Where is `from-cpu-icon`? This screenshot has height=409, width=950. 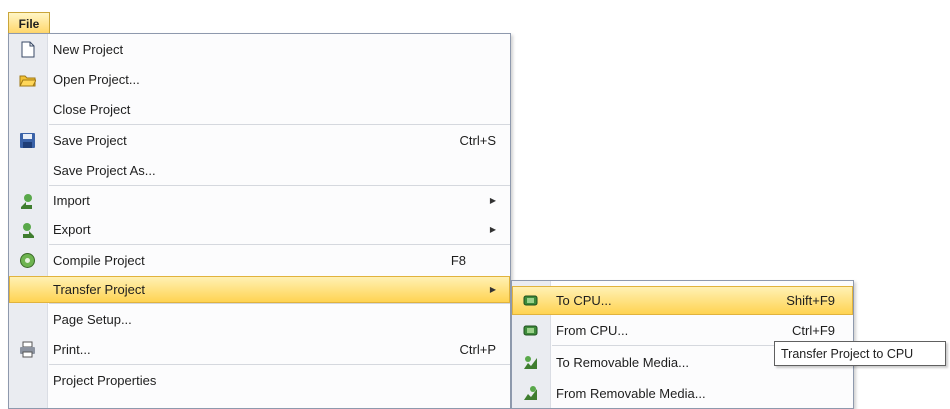
from-cpu-icon is located at coordinates (530, 330).